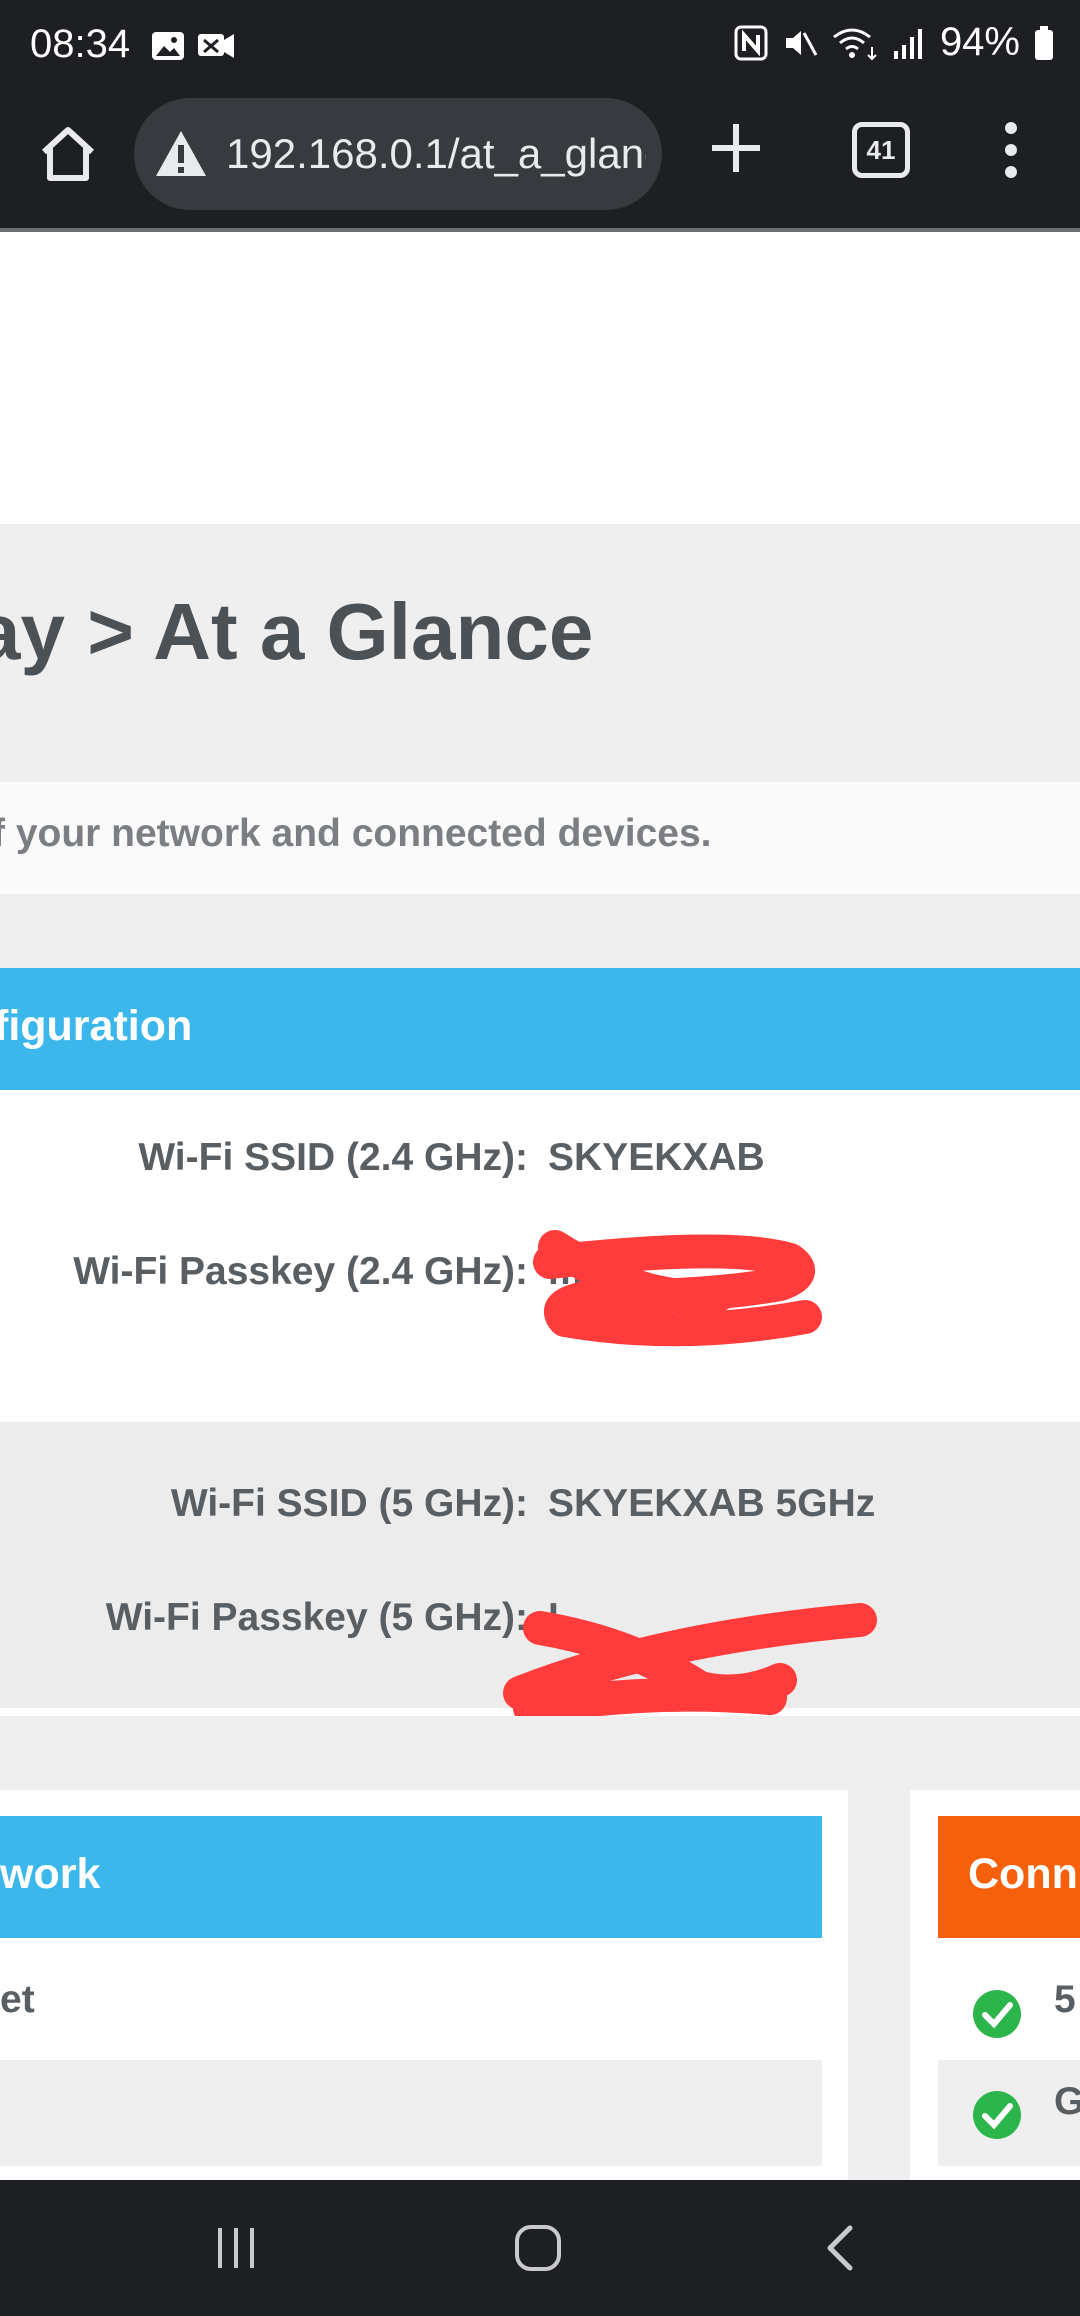  I want to click on network-item-row, so click(411, 2113).